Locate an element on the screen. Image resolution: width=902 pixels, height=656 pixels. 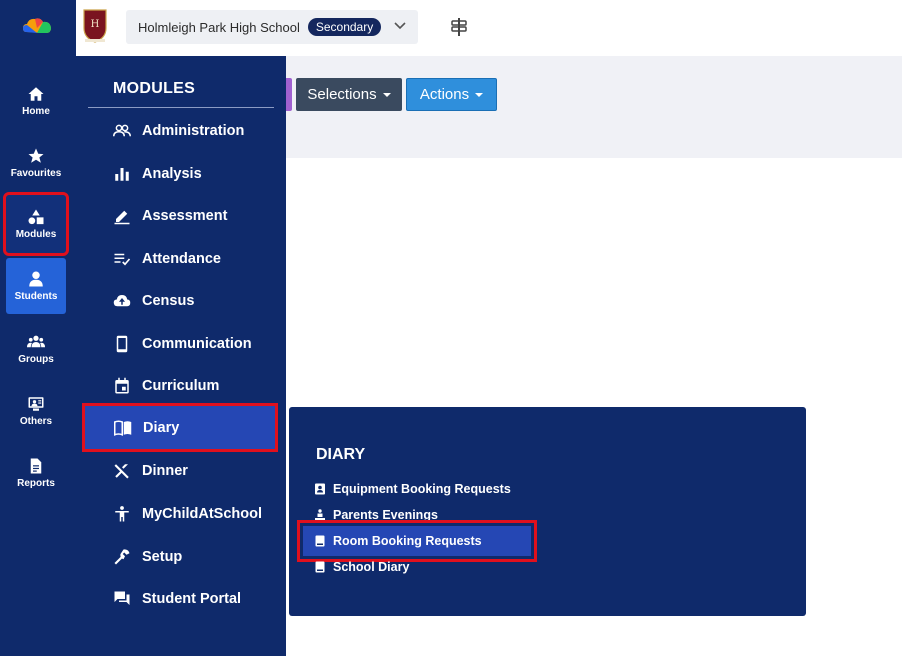
school-type-badge: Secondary is located at coordinates (344, 27).